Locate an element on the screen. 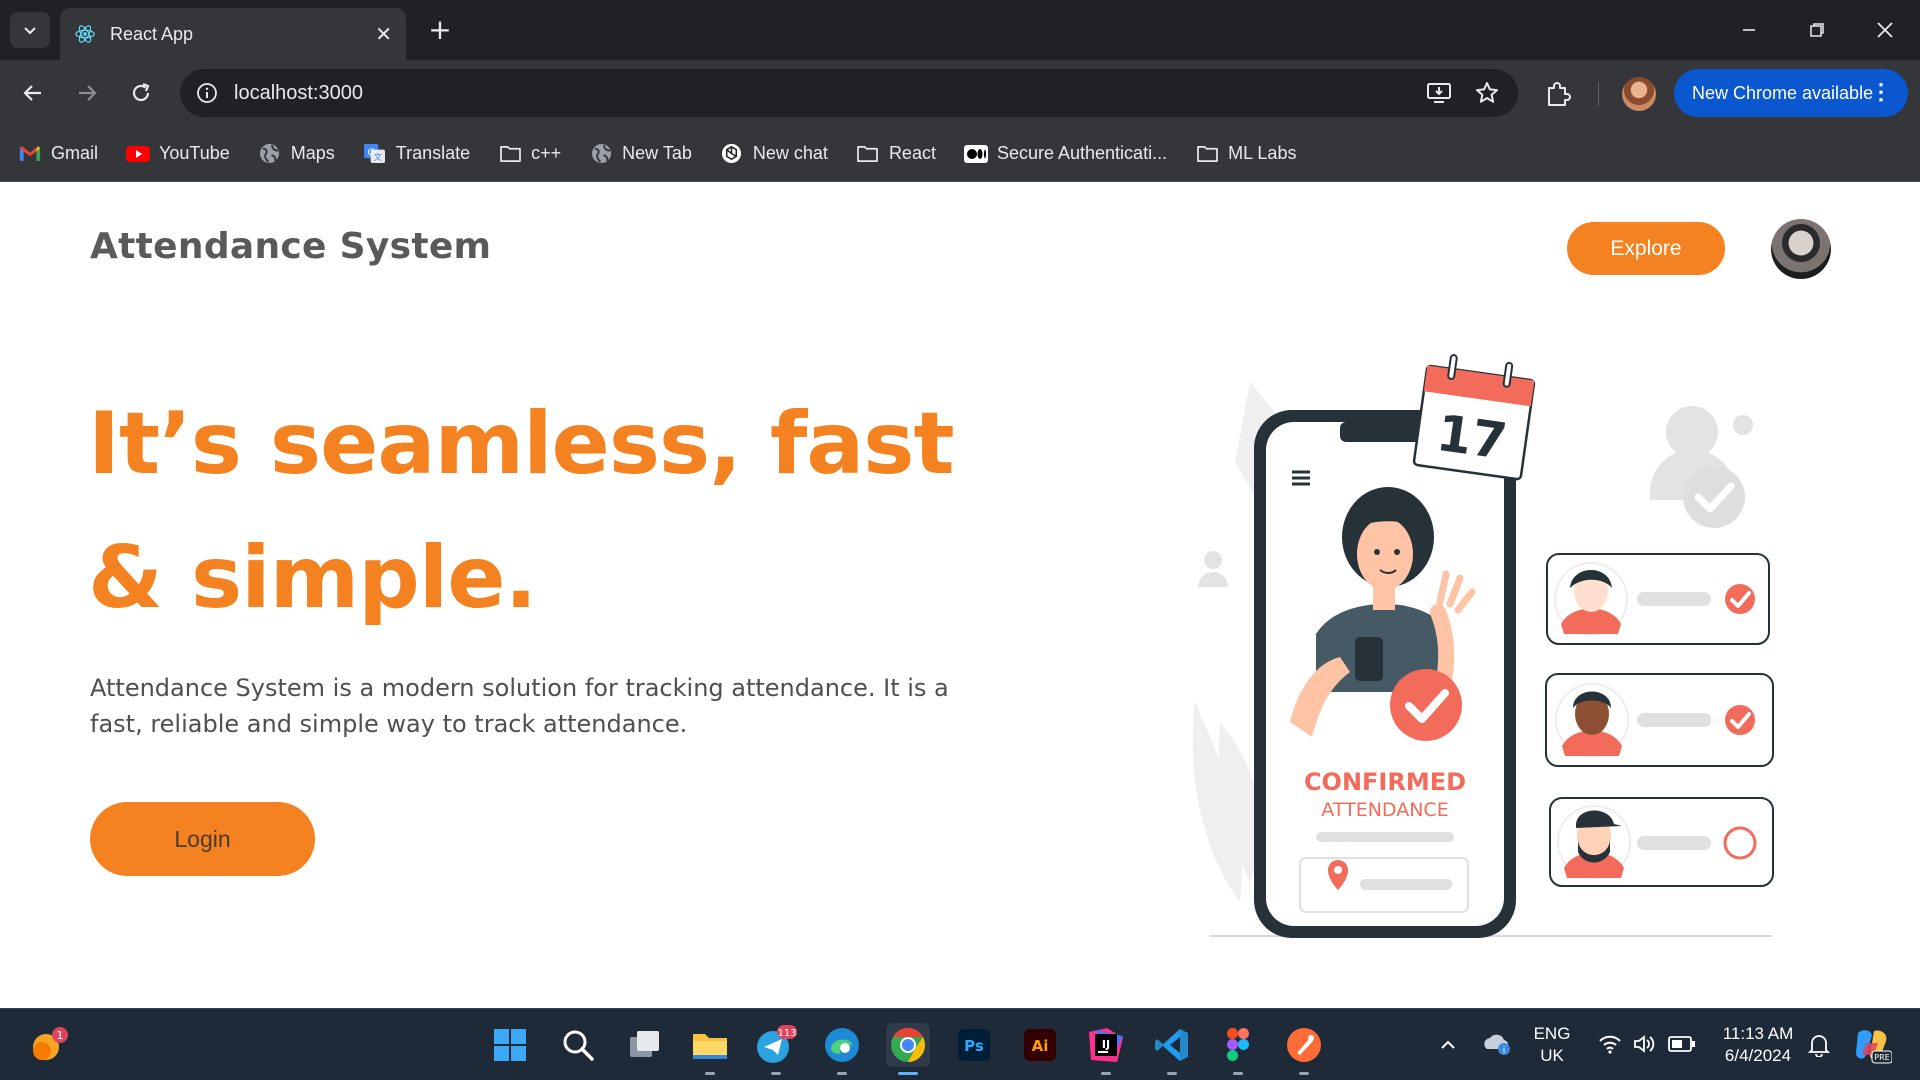 Image resolution: width=1920 pixels, height=1080 pixels. minimize-icon is located at coordinates (1749, 30).